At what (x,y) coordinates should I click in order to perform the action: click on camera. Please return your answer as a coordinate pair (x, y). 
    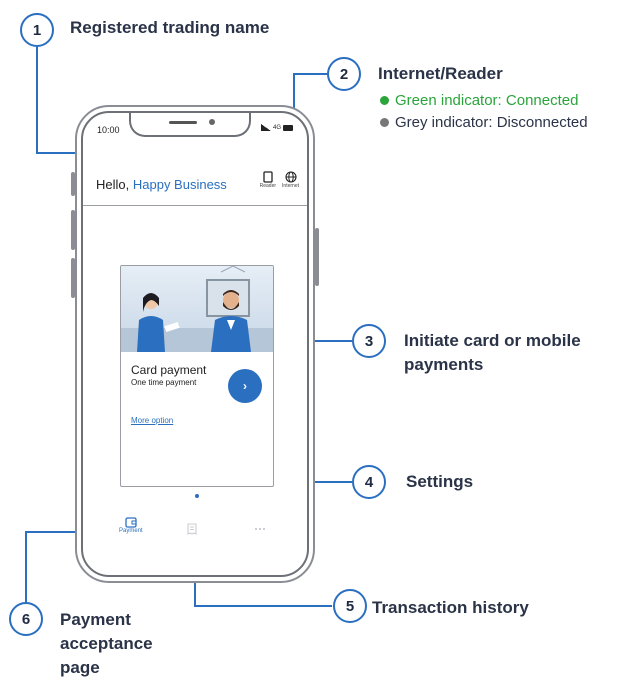
    Looking at the image, I should click on (212, 122).